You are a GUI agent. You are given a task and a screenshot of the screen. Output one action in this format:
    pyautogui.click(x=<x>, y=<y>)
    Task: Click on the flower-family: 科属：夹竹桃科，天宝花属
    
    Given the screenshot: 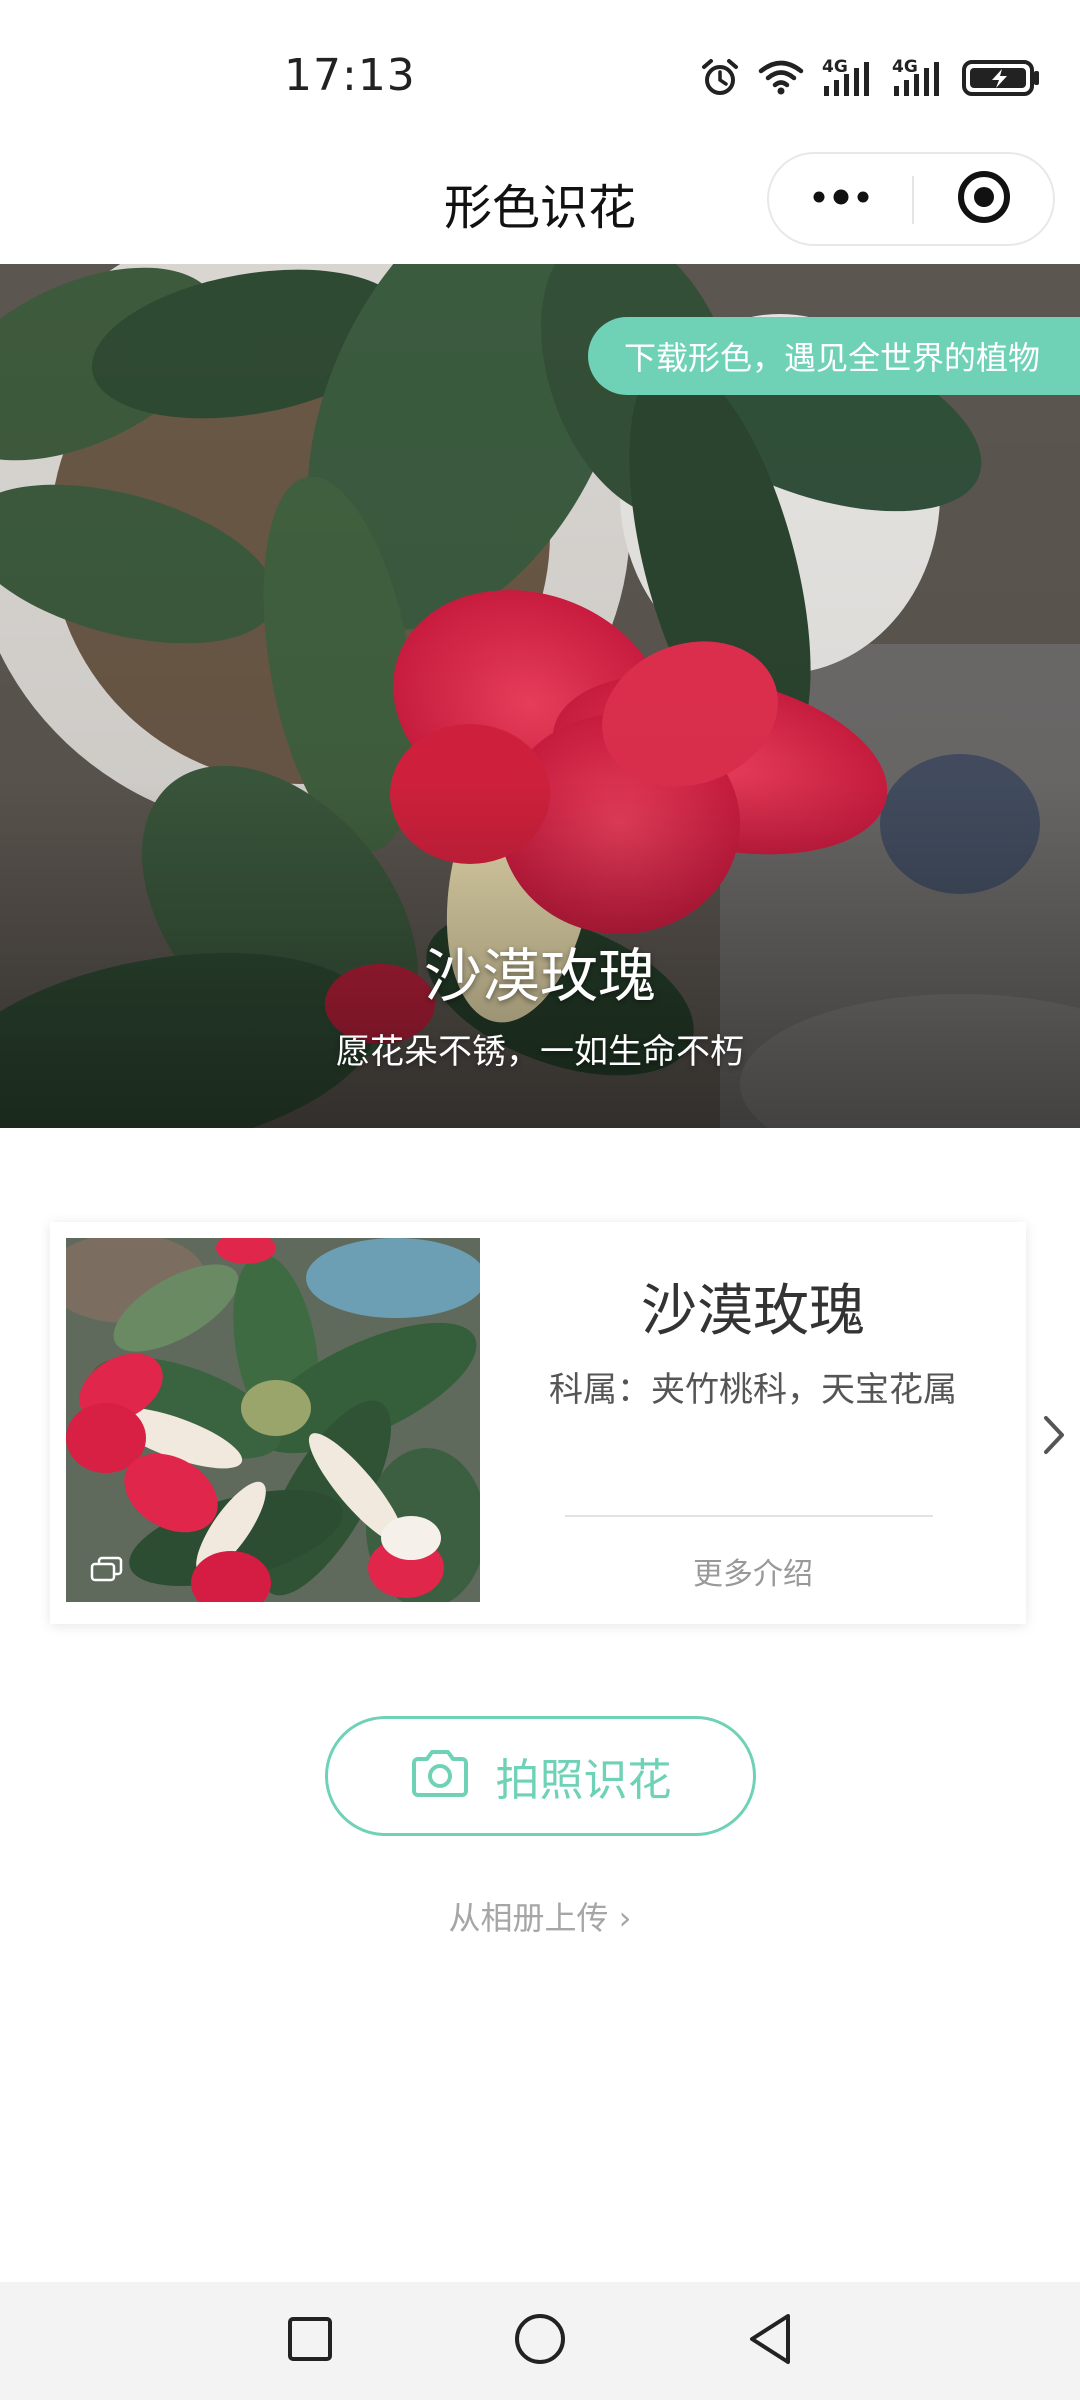 What is the action you would take?
    pyautogui.click(x=753, y=1390)
    